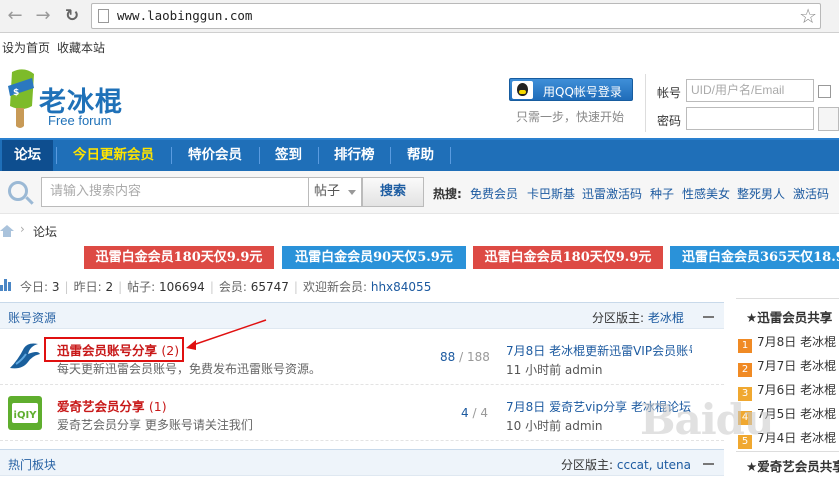  I want to click on sidebar-divider, so click(787, 298).